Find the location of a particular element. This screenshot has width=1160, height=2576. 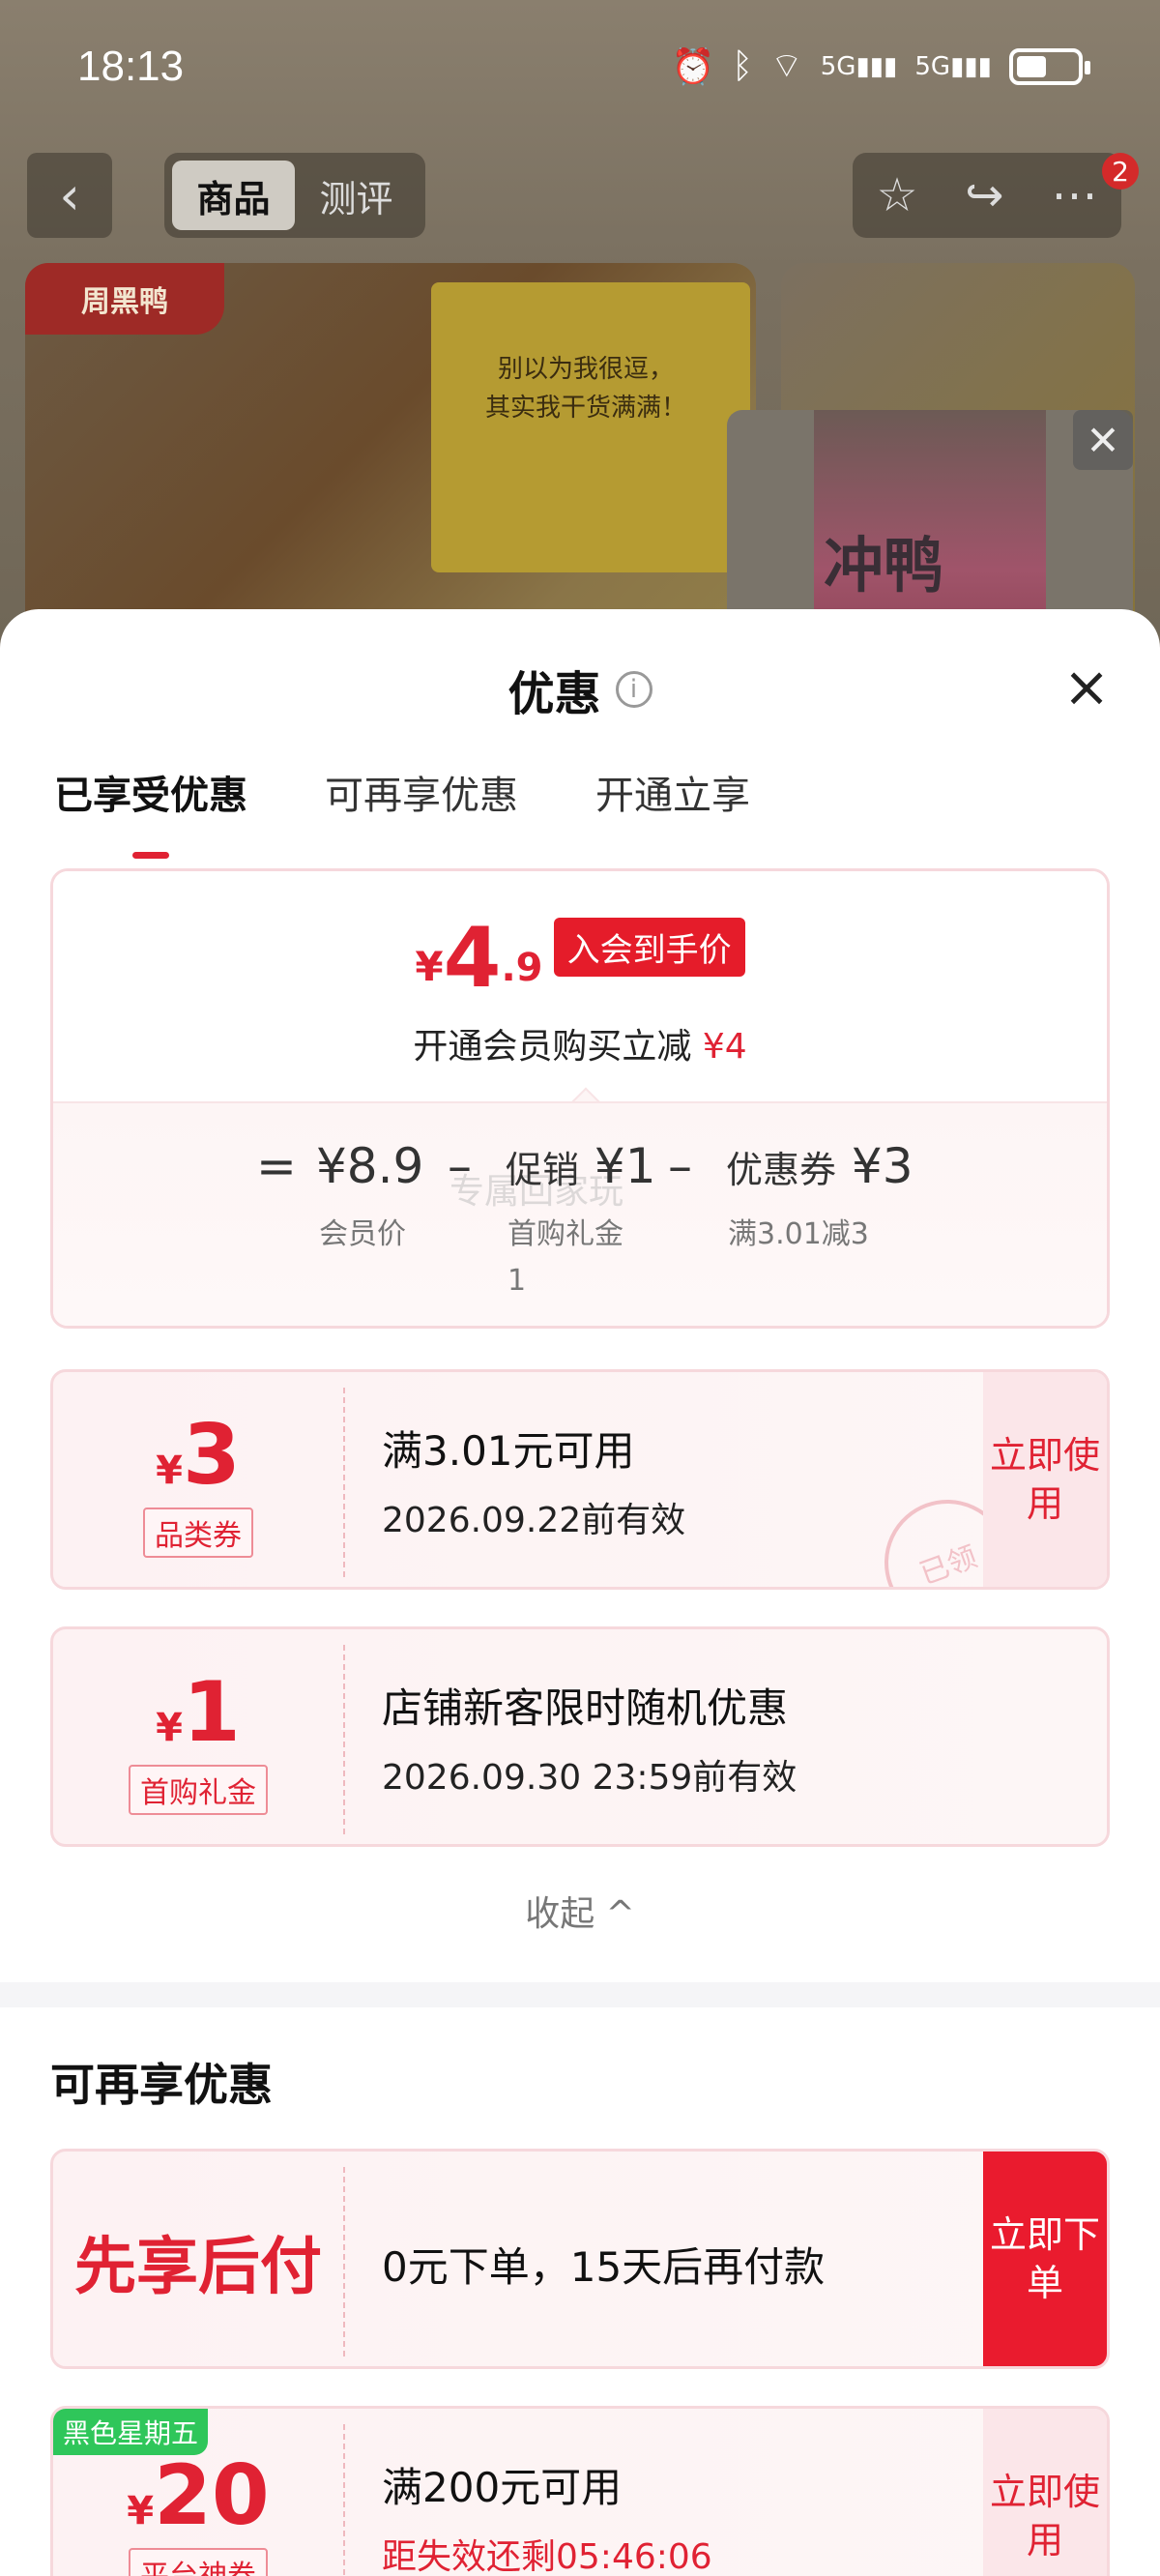

status-time: 18:13 is located at coordinates (131, 66).